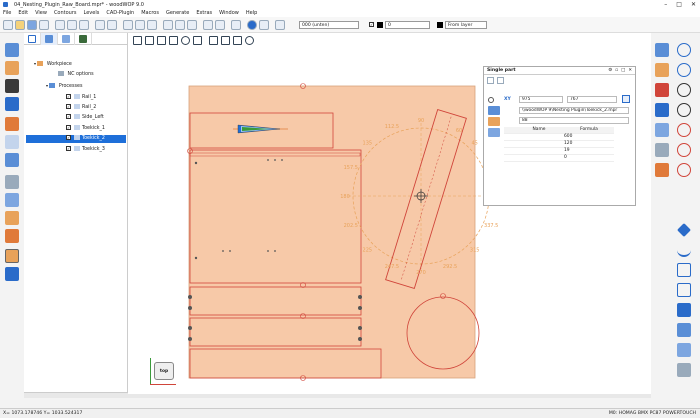 This screenshot has width=700, height=418. What do you see at coordinates (140, 25) in the screenshot?
I see `line-icon` at bounding box center [140, 25].